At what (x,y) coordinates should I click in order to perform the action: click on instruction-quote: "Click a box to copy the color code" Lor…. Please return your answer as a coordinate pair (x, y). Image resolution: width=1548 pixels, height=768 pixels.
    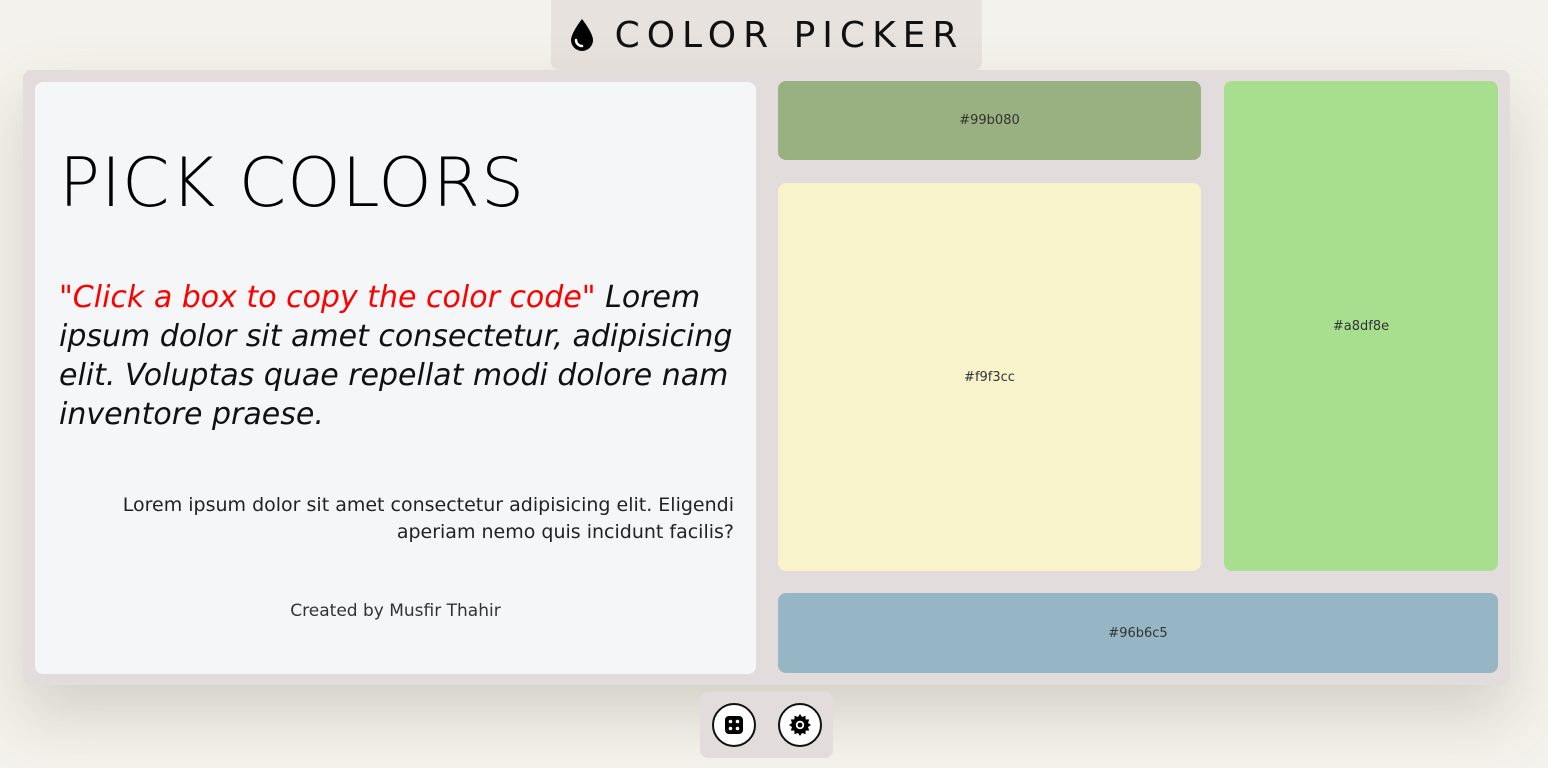
    Looking at the image, I should click on (399, 356).